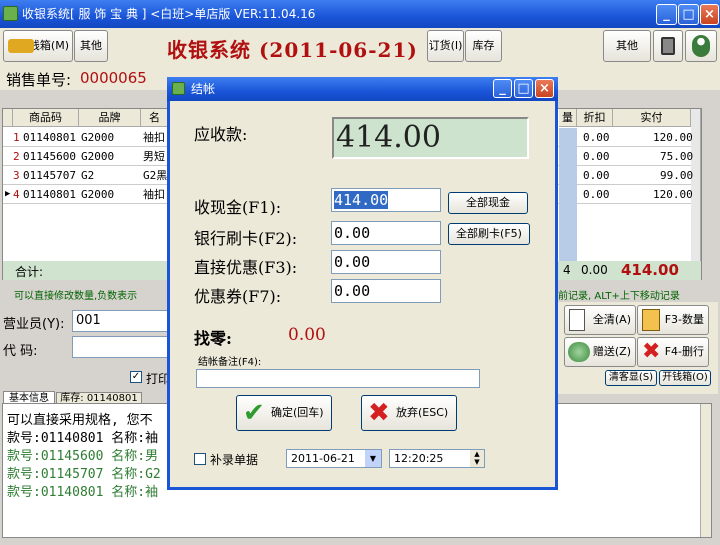 The height and width of the screenshot is (545, 720). What do you see at coordinates (502, 88) in the screenshot?
I see `dialog-minimize-button: _` at bounding box center [502, 88].